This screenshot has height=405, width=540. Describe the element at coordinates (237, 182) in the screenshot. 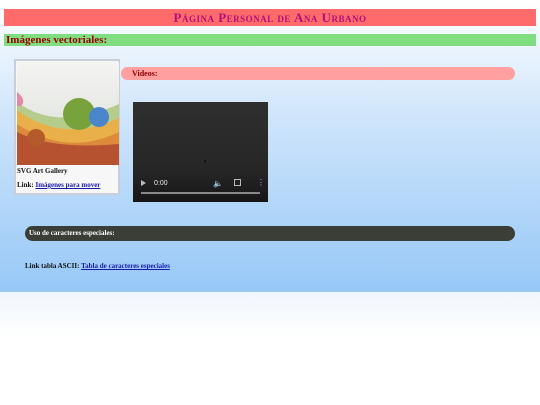

I see `fullscreen-icon` at that location.